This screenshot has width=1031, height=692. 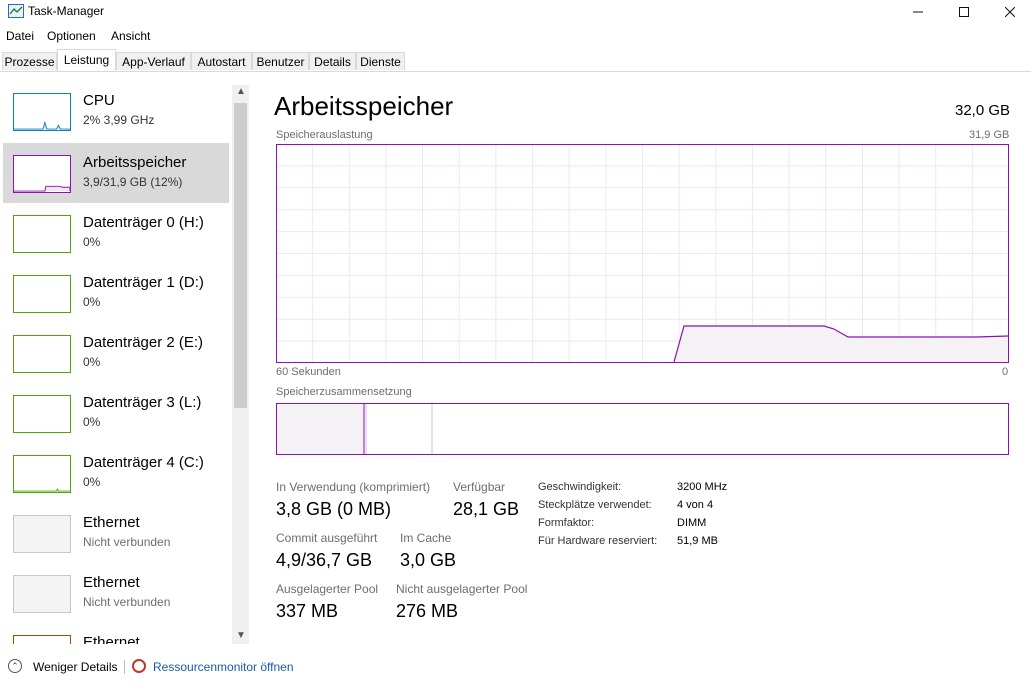 What do you see at coordinates (241, 635) in the screenshot?
I see `scroll-down-icon: ▼` at bounding box center [241, 635].